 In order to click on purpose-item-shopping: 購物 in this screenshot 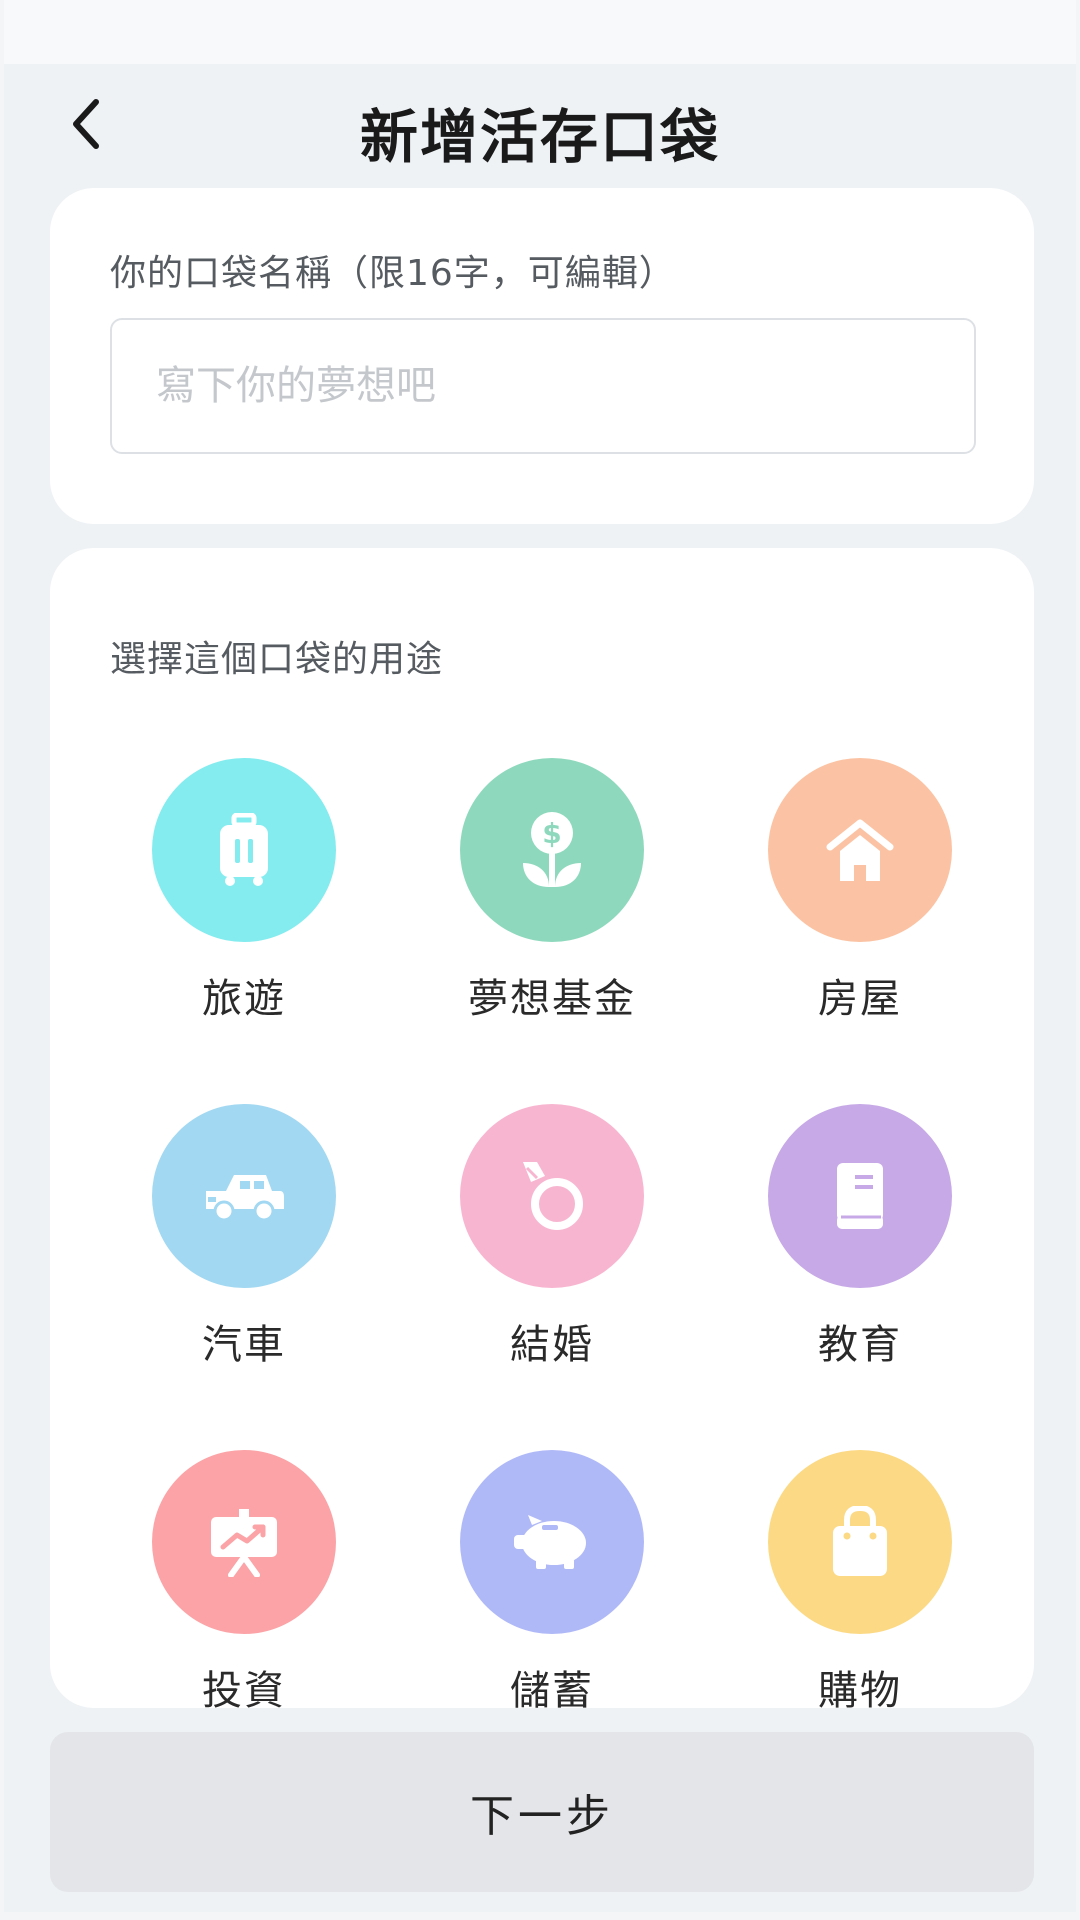, I will do `click(860, 1583)`.